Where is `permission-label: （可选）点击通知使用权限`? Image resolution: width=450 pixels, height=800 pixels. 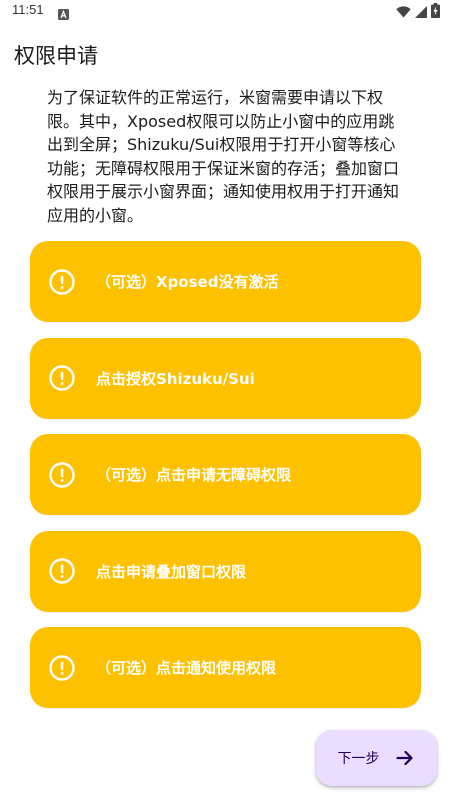
permission-label: （可选）点击通知使用权限 is located at coordinates (186, 668).